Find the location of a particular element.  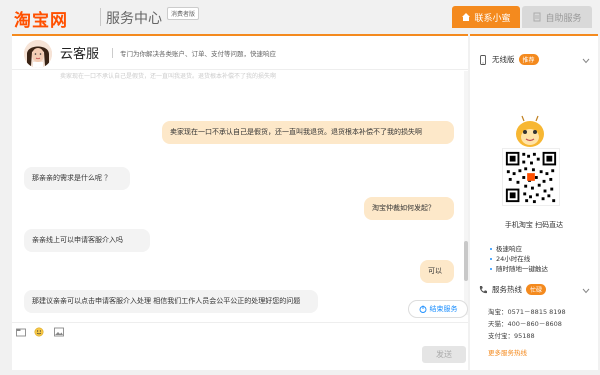

hotline-item: 支付宝：95188 is located at coordinates (527, 336).